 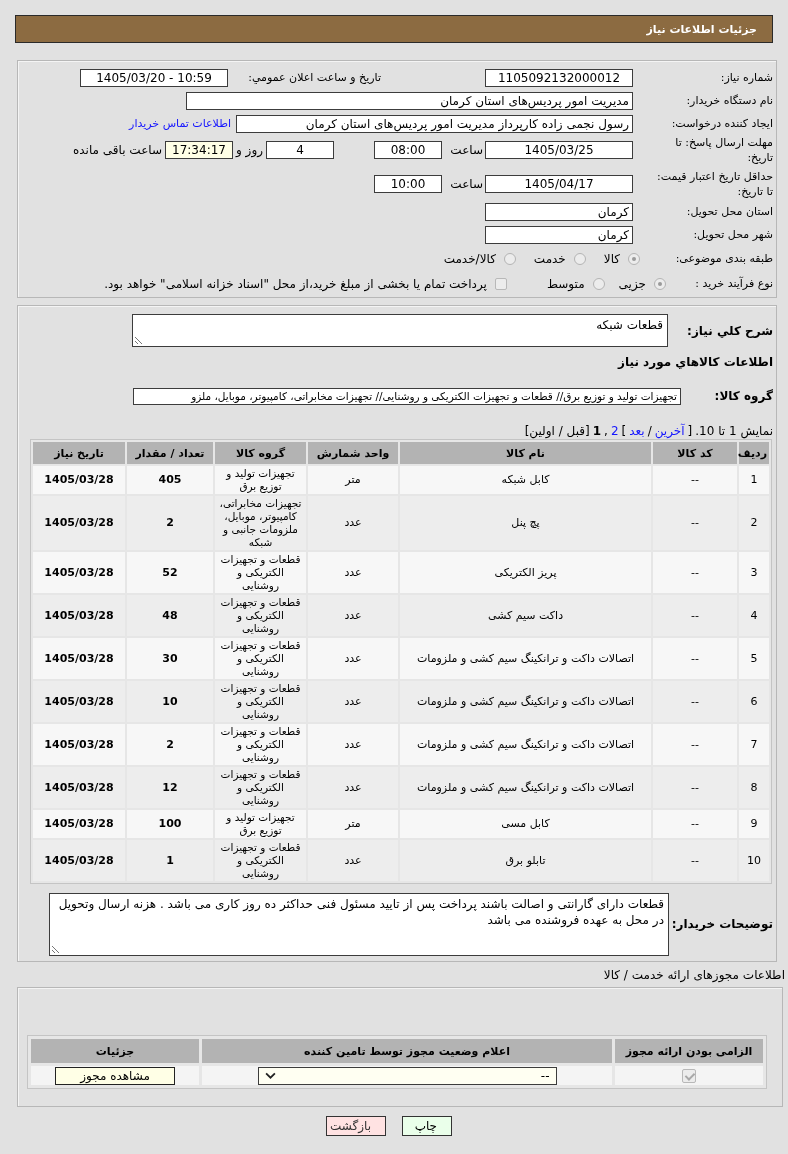 What do you see at coordinates (721, 924) in the screenshot?
I see `field-label: توضیحات خریدار:` at bounding box center [721, 924].